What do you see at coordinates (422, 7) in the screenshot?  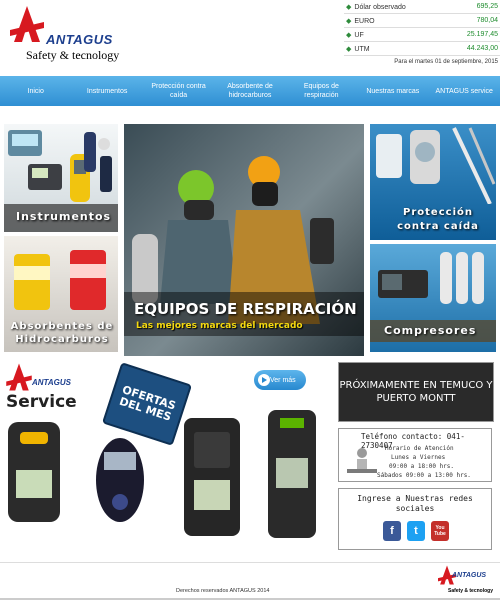 I see `rate-row-dolar: ◆ Dólar observado 695,25` at bounding box center [422, 7].